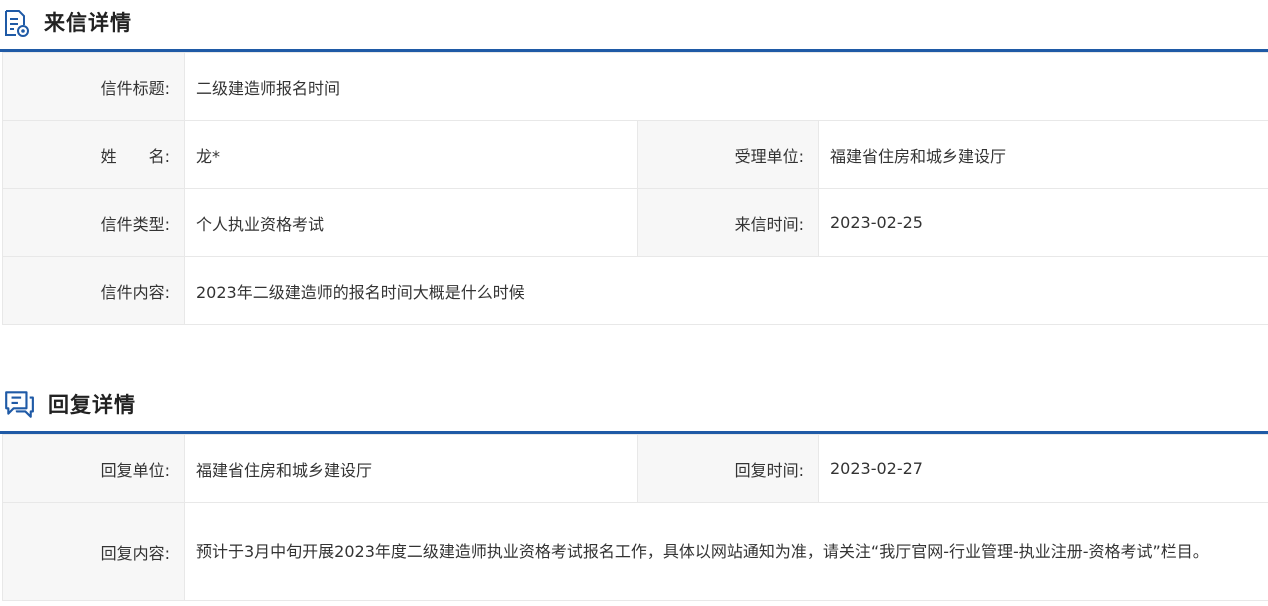 The height and width of the screenshot is (606, 1268). What do you see at coordinates (725, 86) in the screenshot?
I see `subject-value: 二级建造师报名时间` at bounding box center [725, 86].